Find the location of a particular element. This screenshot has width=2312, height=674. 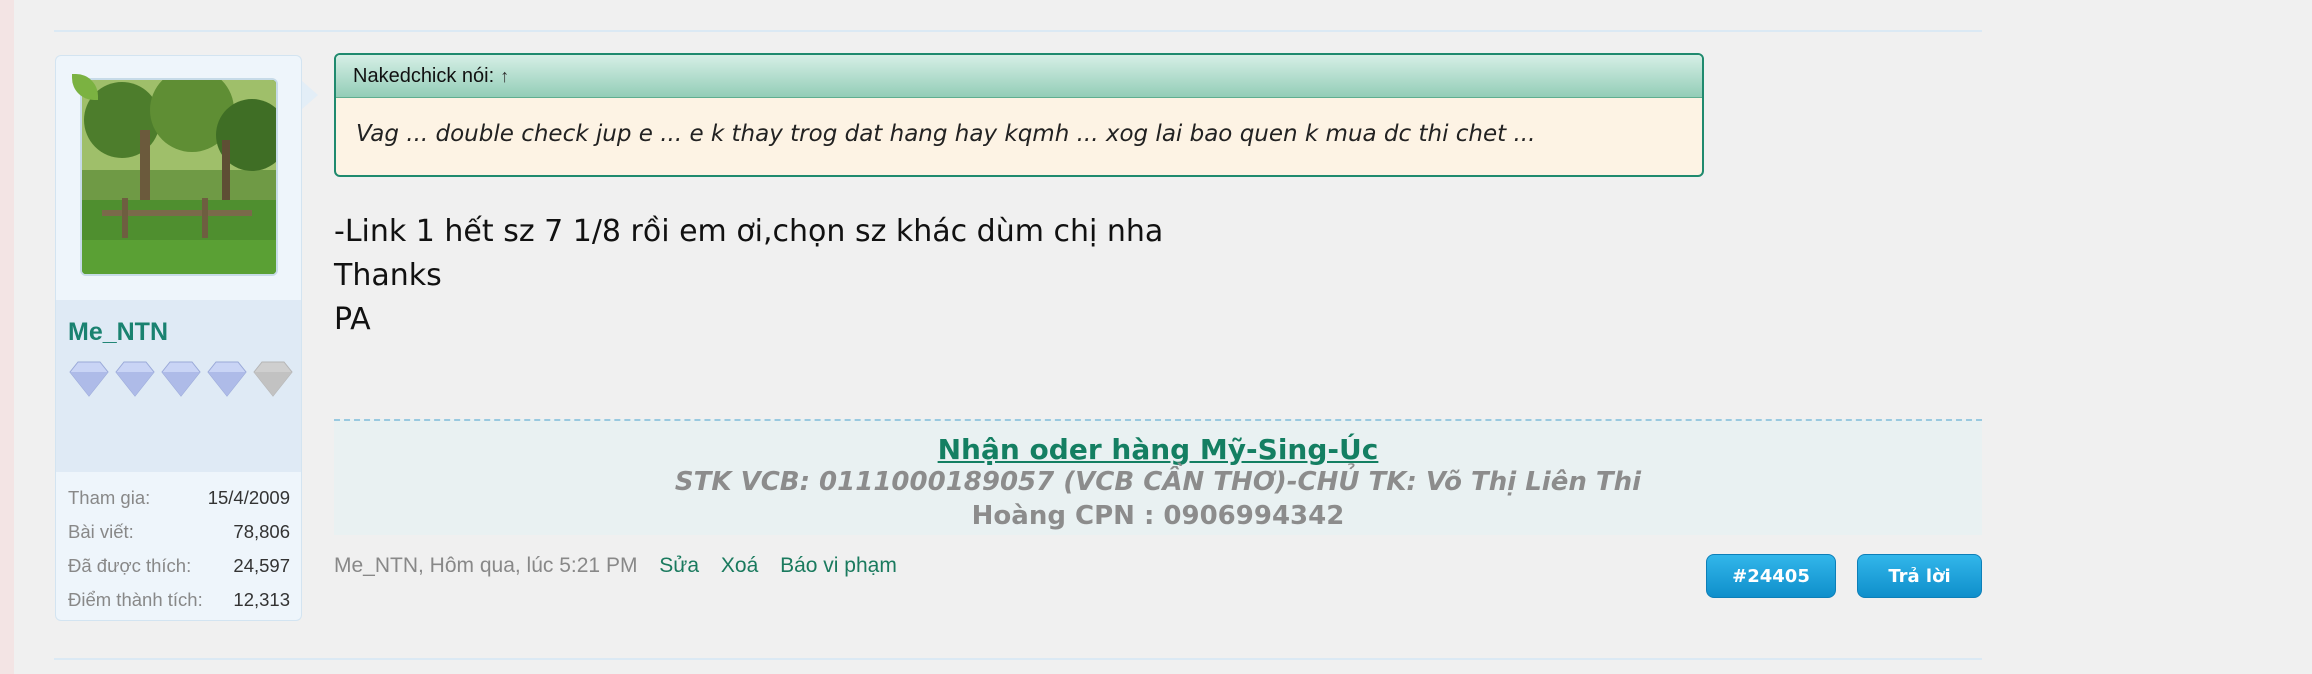

username-container: Me_NTN is located at coordinates (178, 386).